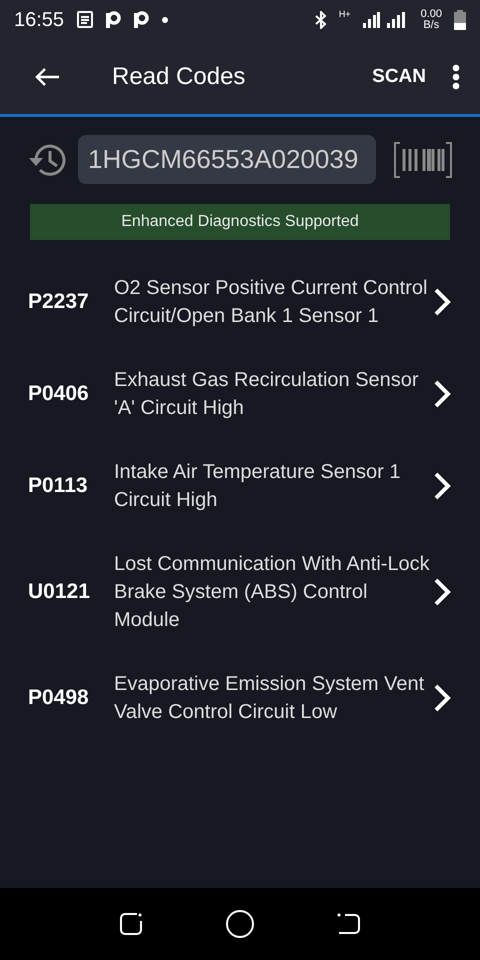 This screenshot has height=960, width=480. What do you see at coordinates (344, 15) in the screenshot?
I see `network-type: H+` at bounding box center [344, 15].